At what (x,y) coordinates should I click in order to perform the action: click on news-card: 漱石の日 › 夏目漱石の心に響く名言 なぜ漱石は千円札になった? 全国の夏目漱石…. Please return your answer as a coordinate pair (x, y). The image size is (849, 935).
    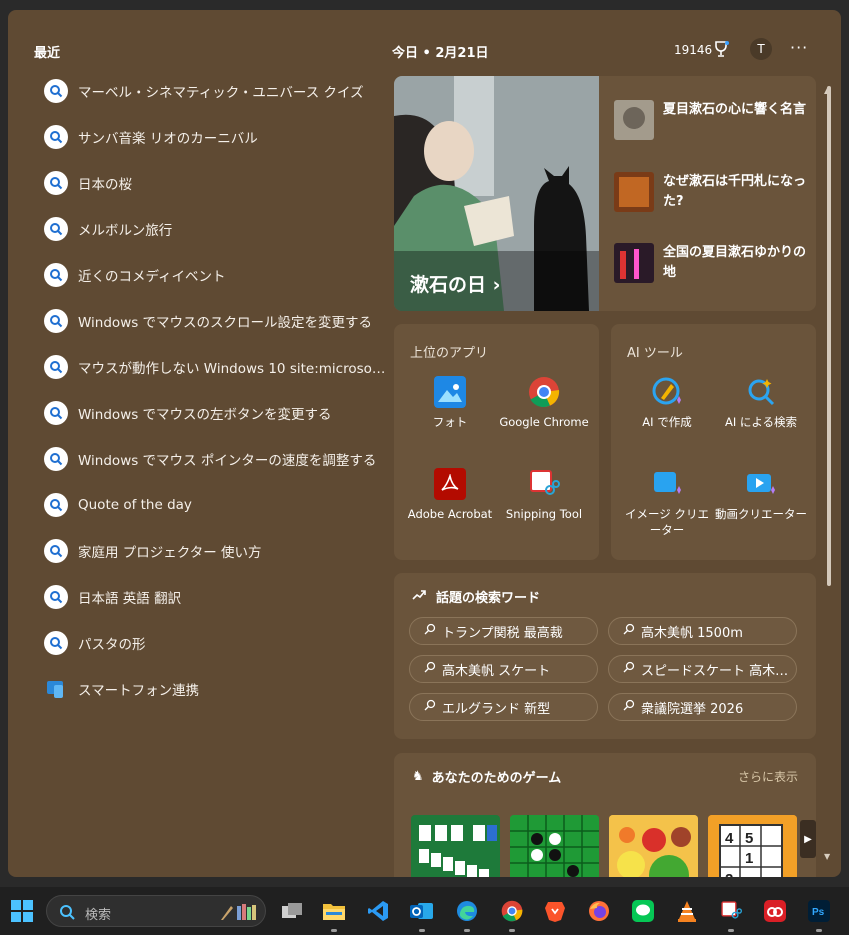
    Looking at the image, I should click on (605, 193).